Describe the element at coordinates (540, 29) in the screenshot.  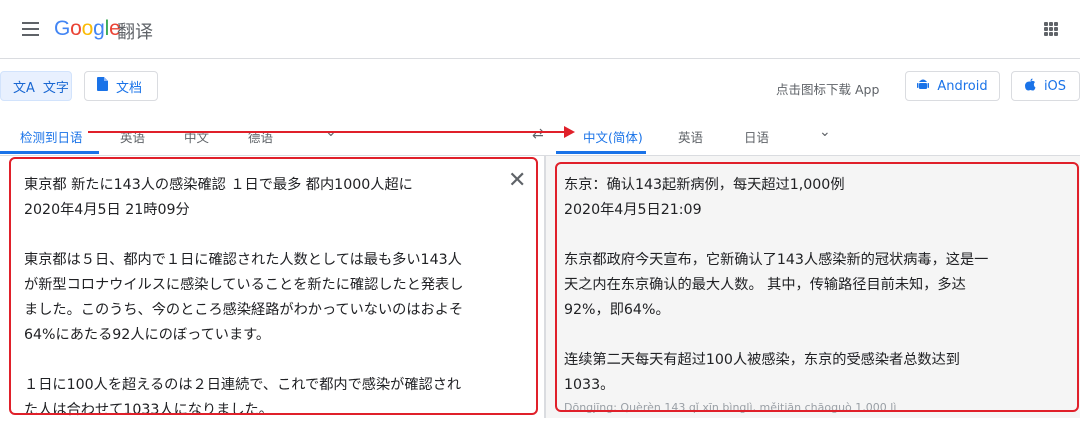
I see `app-header` at that location.